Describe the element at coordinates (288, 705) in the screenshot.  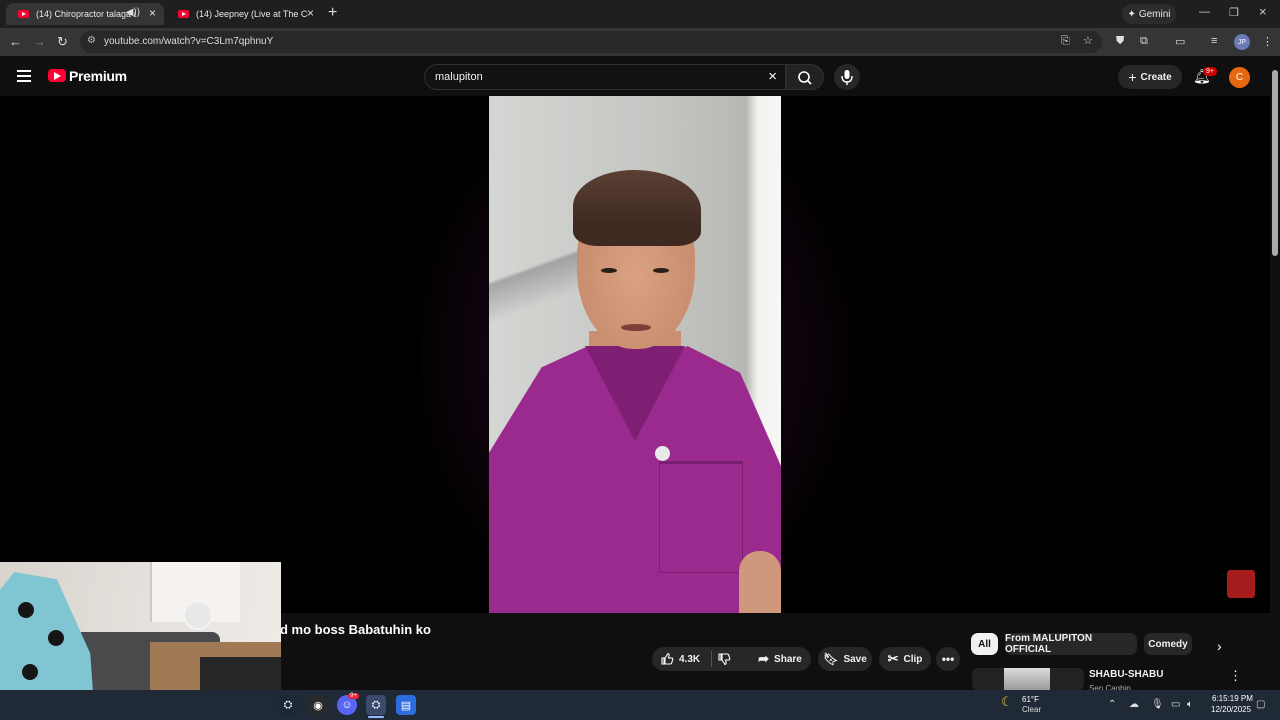
I see `steam-app-icon: ⛭` at that location.